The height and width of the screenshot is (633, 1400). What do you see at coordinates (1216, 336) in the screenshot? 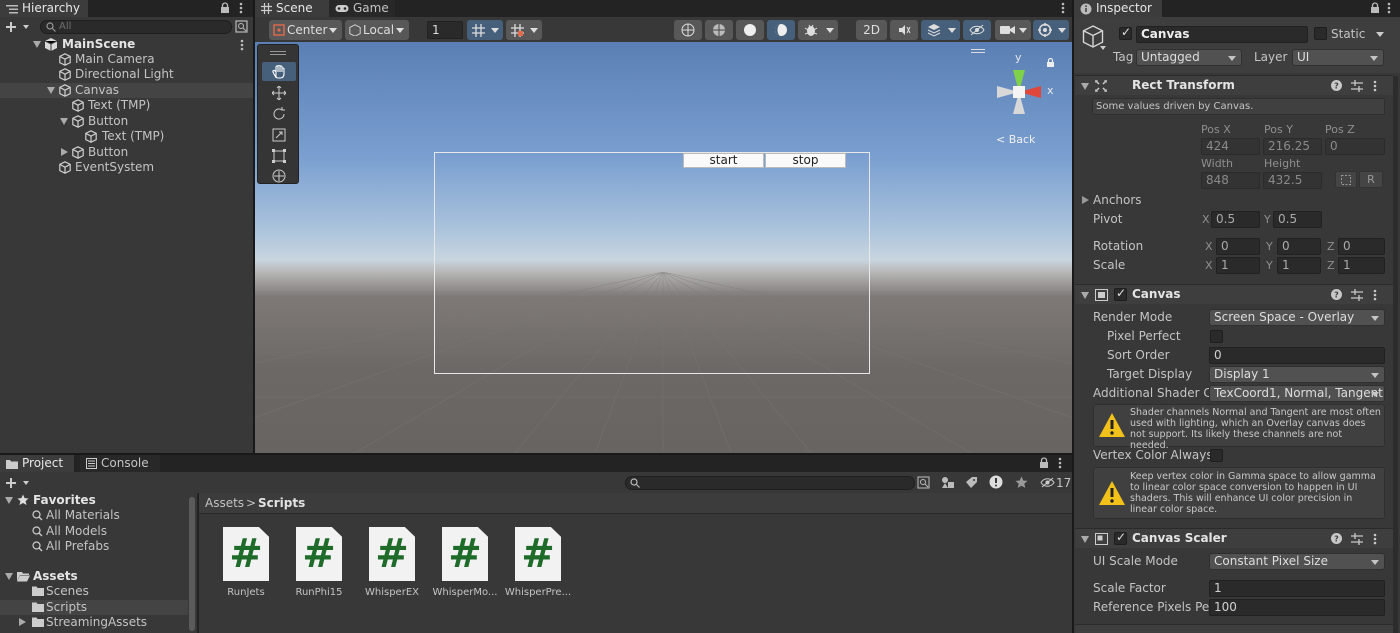
I see `pixel-perfect-checkbox` at bounding box center [1216, 336].